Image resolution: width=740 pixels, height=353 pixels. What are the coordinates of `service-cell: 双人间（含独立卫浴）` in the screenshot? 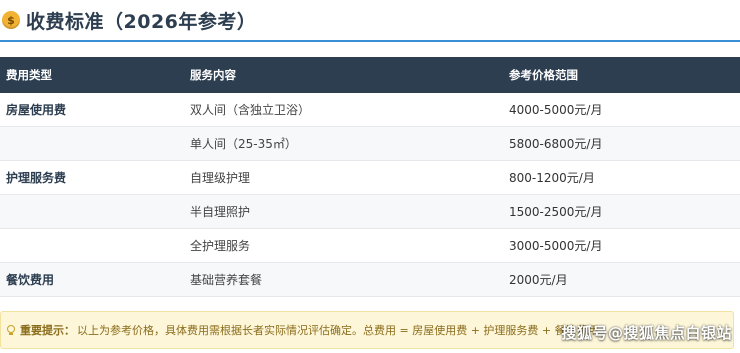 It's located at (338, 110).